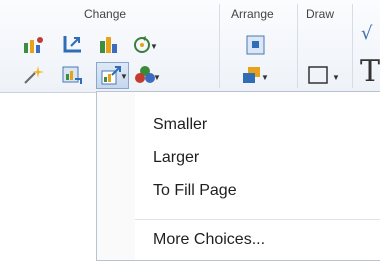  What do you see at coordinates (157, 77) in the screenshot?
I see `color-scheme-dropdown-arrow-icon: ▼` at bounding box center [157, 77].